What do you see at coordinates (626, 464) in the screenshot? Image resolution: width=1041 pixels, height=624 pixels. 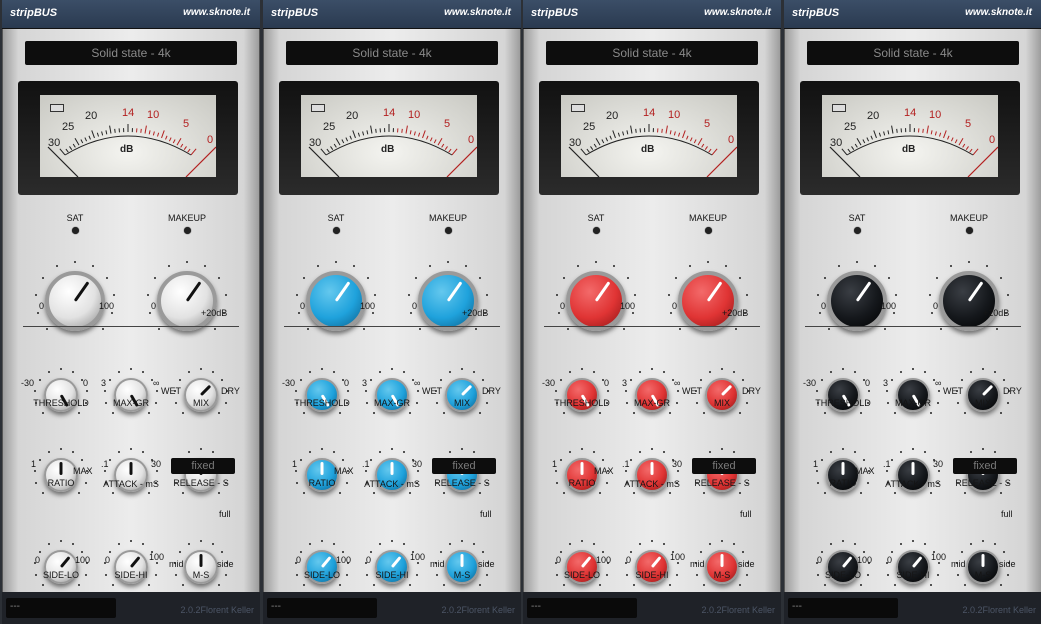 I see `attack-min-label: .1` at bounding box center [626, 464].